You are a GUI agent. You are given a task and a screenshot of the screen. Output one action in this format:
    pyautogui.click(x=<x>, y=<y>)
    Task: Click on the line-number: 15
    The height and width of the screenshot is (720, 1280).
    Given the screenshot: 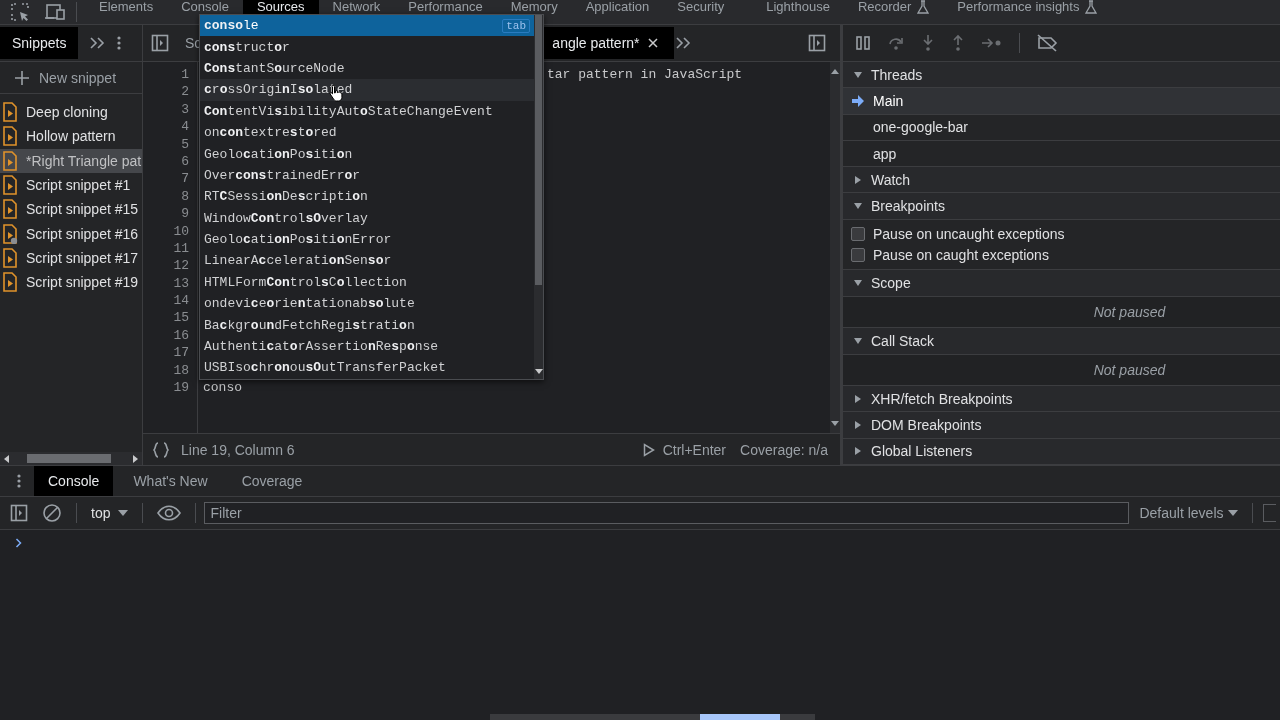 What is the action you would take?
    pyautogui.click(x=180, y=318)
    